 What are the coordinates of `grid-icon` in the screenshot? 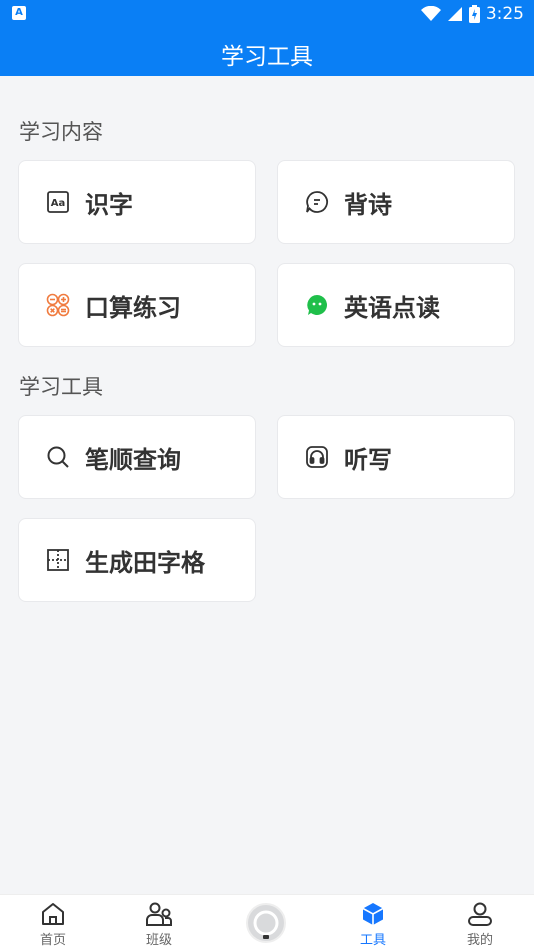 It's located at (58, 560).